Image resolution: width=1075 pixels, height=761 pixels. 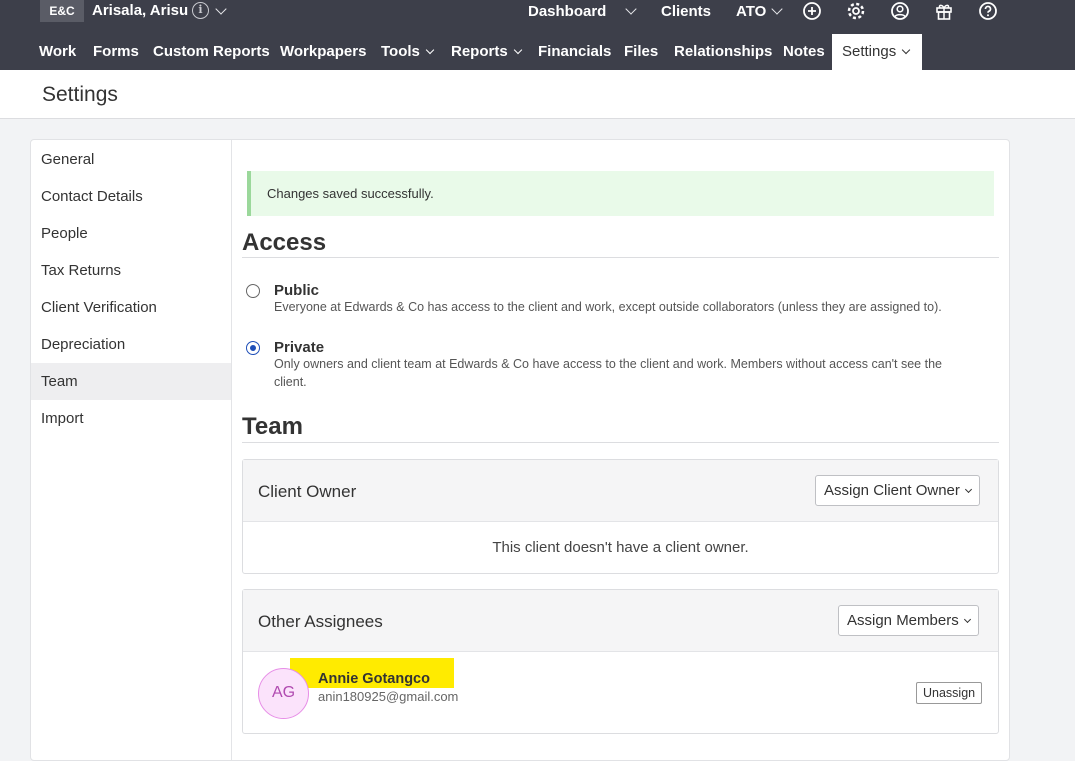 What do you see at coordinates (307, 491) in the screenshot?
I see `client-owner-title: Client Owner` at bounding box center [307, 491].